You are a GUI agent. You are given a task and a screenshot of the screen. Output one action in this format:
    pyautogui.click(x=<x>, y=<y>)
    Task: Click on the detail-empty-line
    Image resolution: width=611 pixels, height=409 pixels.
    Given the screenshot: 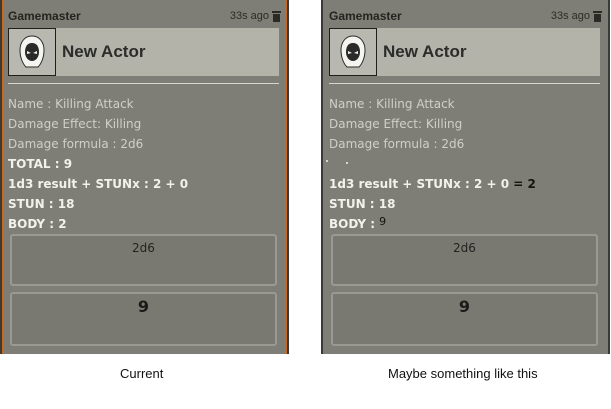 What is the action you would take?
    pyautogui.click(x=464, y=164)
    